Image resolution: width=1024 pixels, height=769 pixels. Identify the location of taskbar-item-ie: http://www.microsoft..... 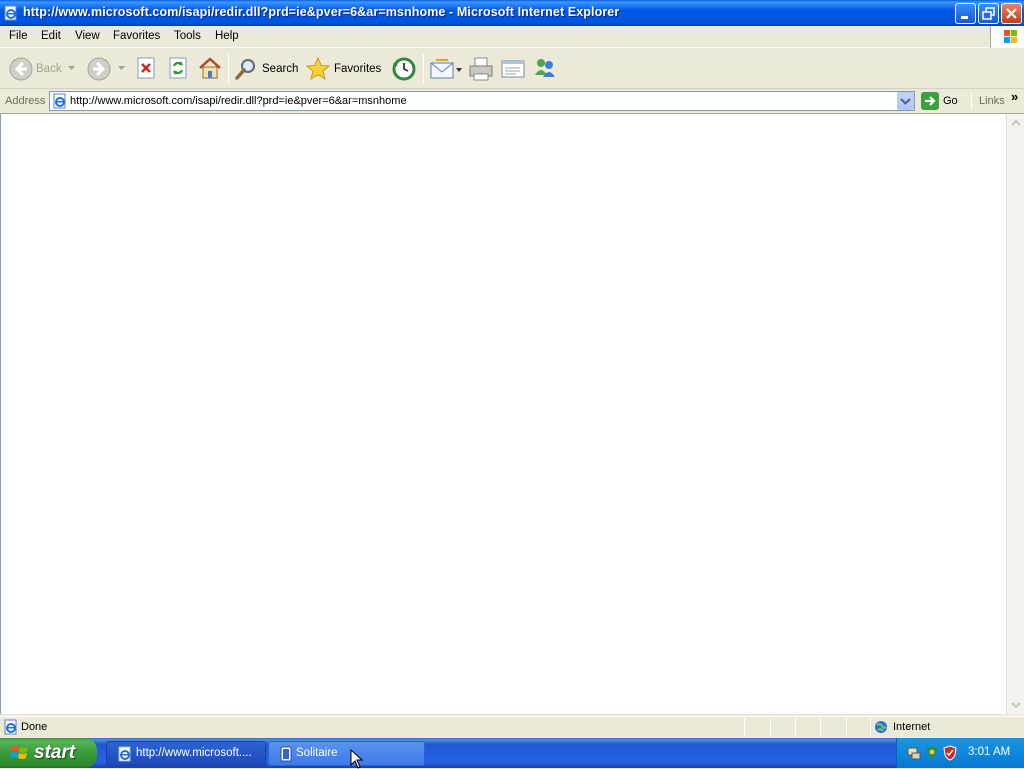
(186, 753).